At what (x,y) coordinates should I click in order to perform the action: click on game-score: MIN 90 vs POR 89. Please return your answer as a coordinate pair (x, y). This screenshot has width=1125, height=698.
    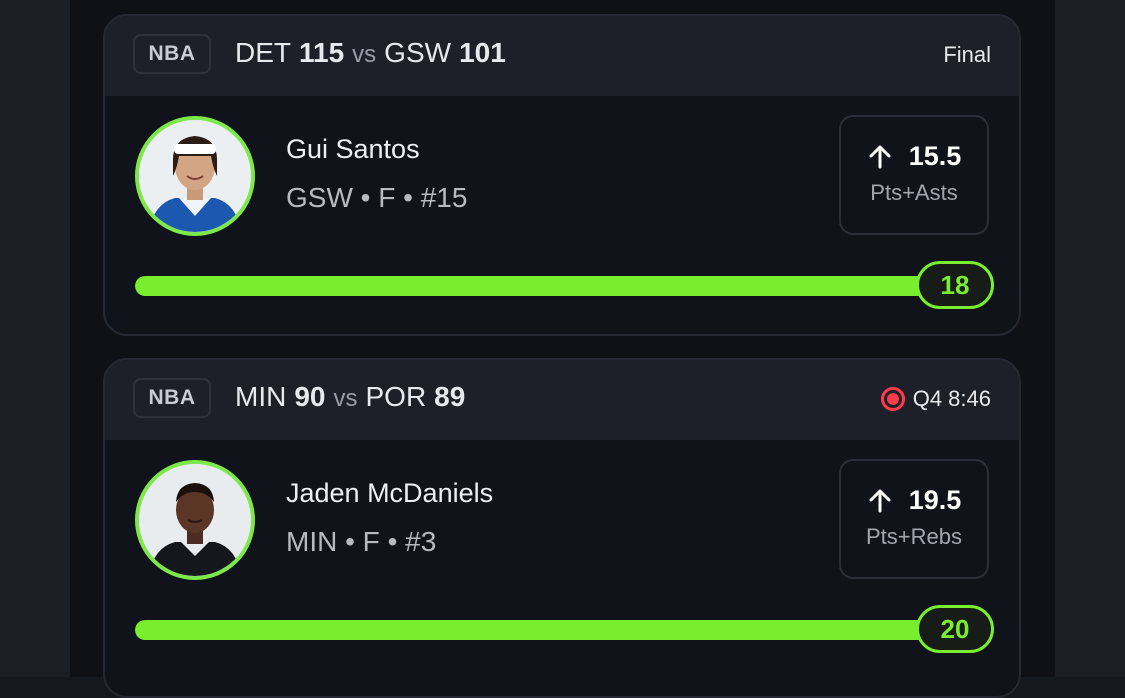
    Looking at the image, I should click on (350, 397).